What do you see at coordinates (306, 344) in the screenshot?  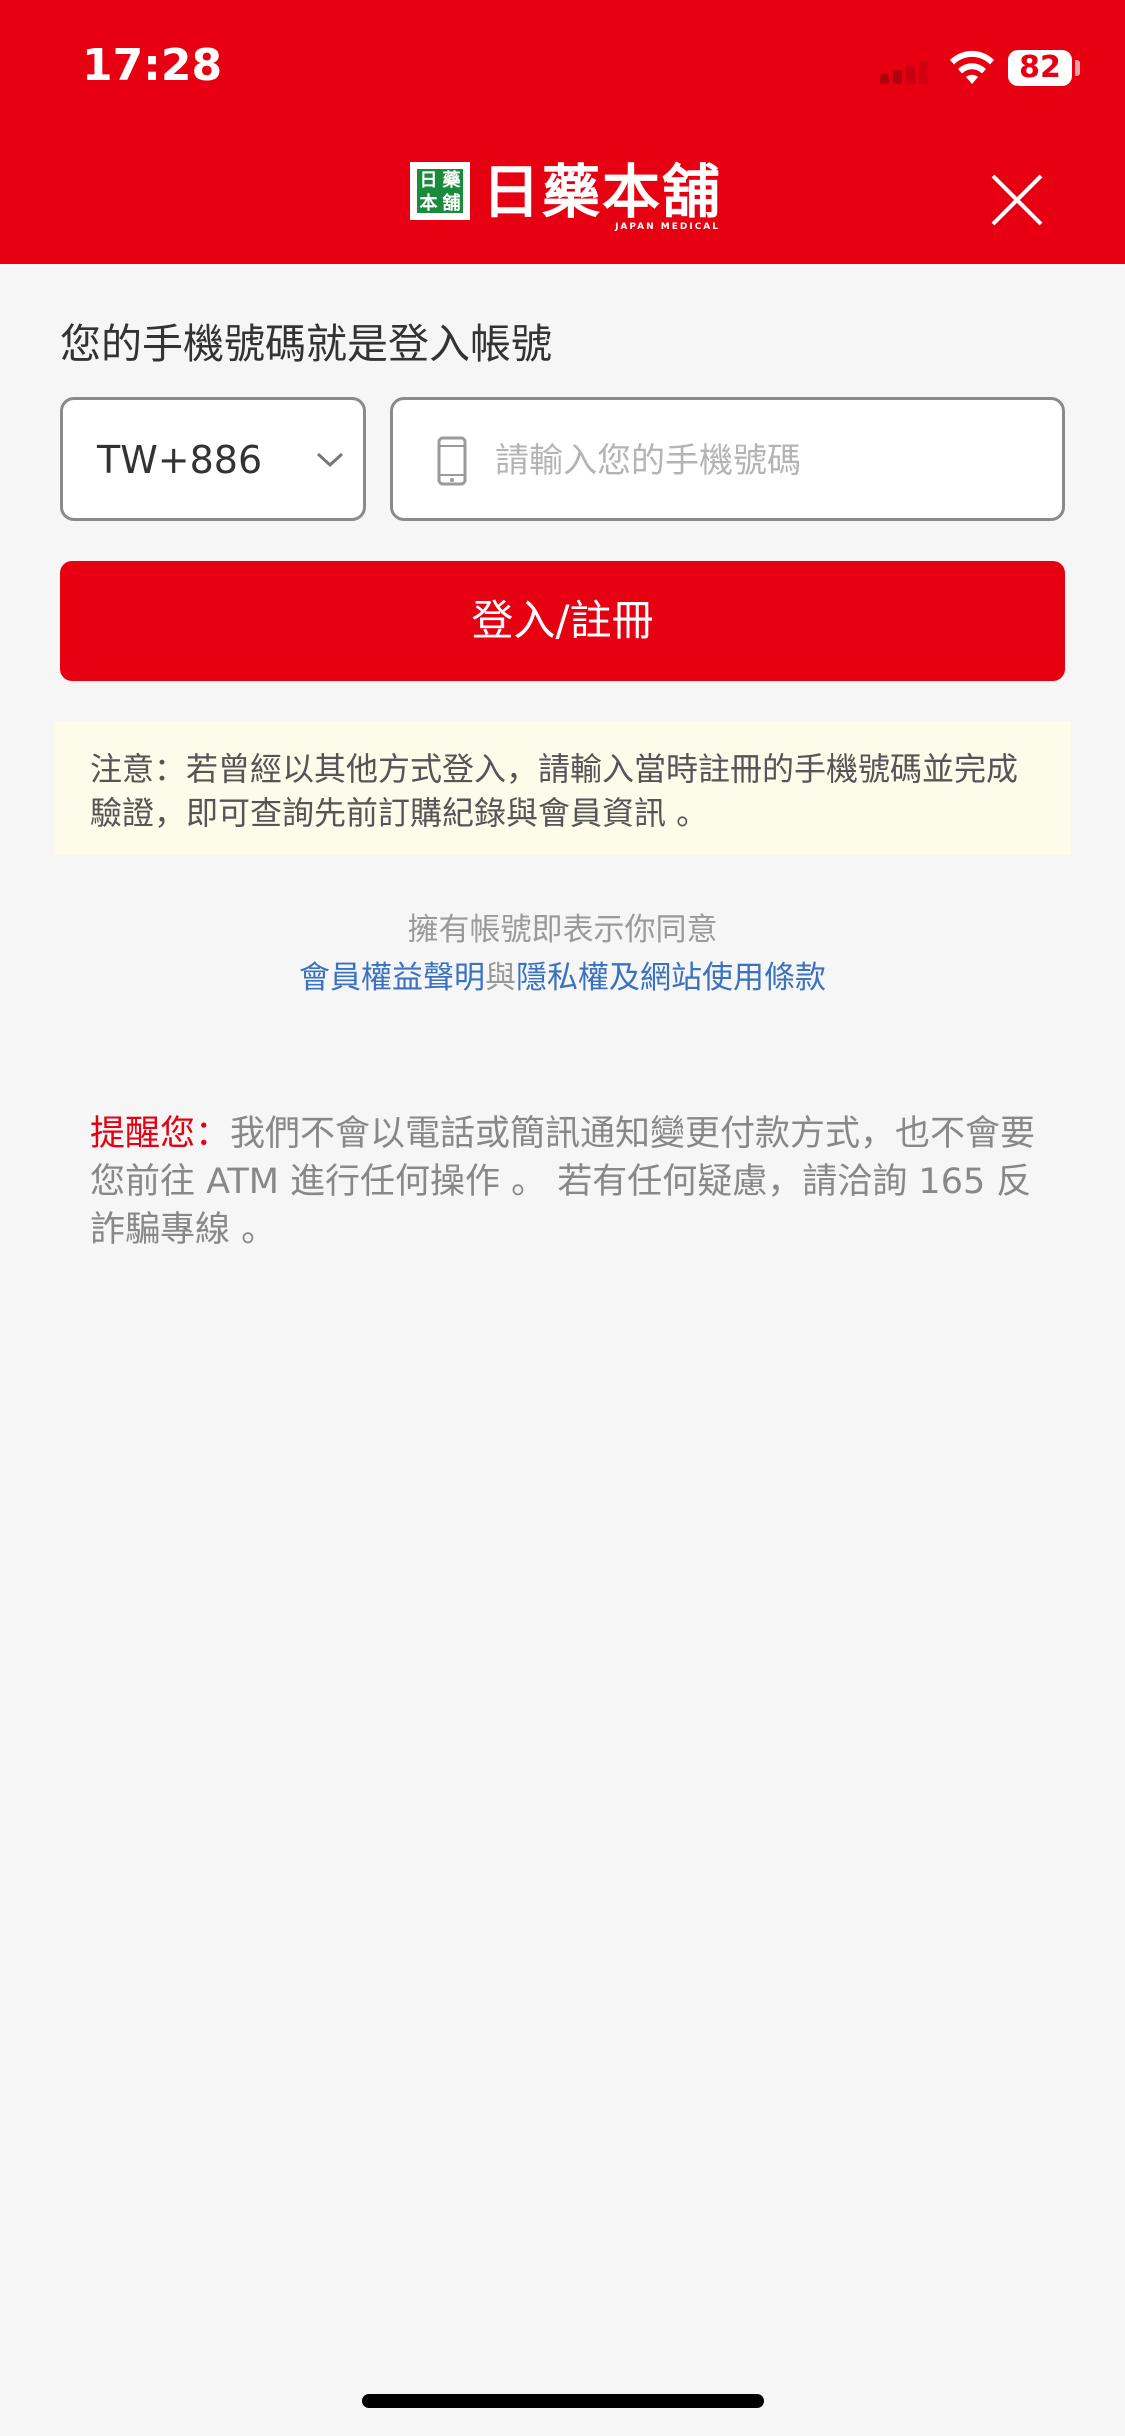 I see `login-prompt: 您的手機號碼就是登入帳號` at bounding box center [306, 344].